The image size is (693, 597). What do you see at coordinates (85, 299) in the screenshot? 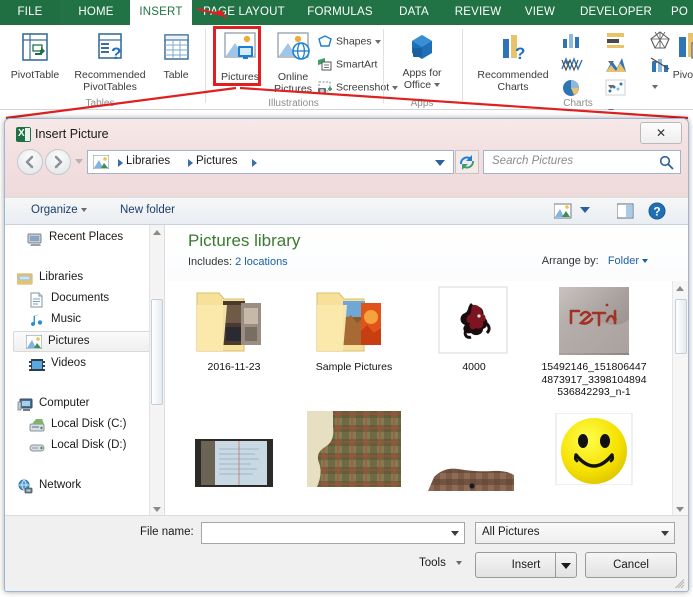
I see `nav-item-documents: Documents` at bounding box center [85, 299].